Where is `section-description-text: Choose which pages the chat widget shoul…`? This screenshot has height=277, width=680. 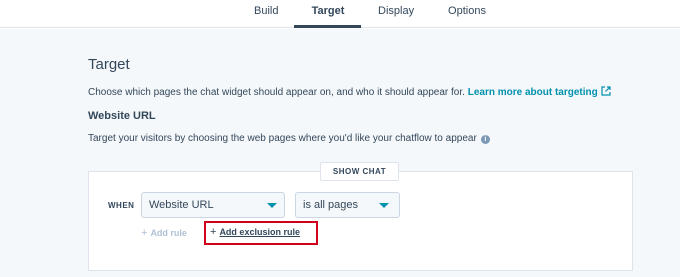 section-description-text: Choose which pages the chat widget shoul… is located at coordinates (276, 92).